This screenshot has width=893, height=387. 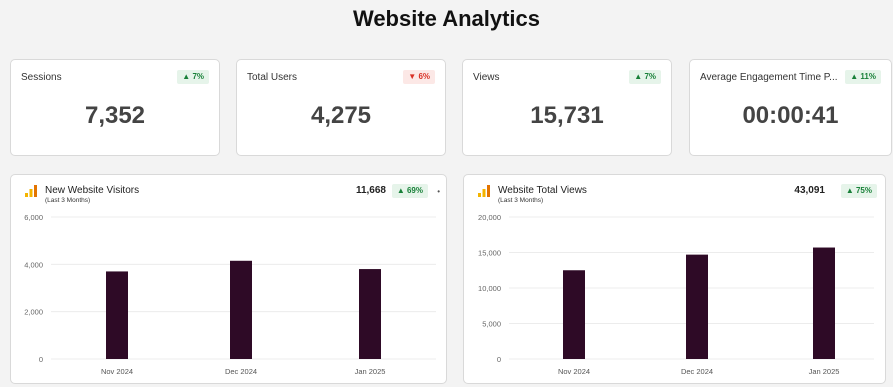 What do you see at coordinates (41, 77) in the screenshot?
I see `kpi-label: Sessions` at bounding box center [41, 77].